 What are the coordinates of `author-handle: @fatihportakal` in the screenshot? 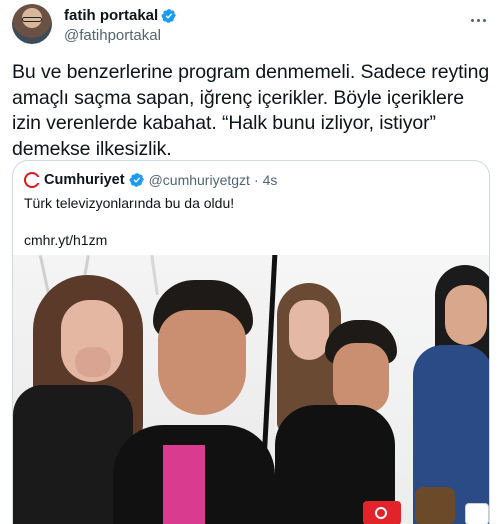 It's located at (112, 35).